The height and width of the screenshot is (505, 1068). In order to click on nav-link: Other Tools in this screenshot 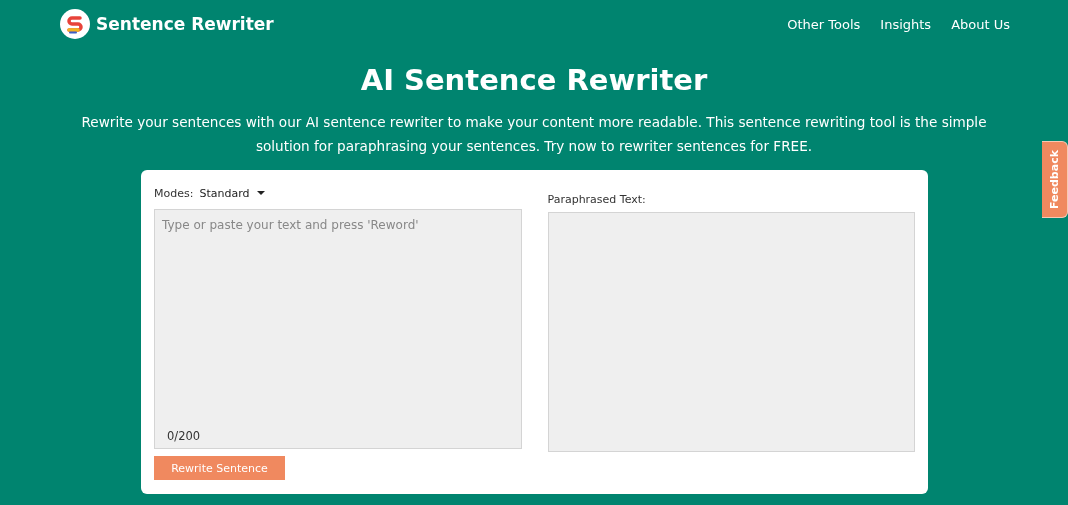, I will do `click(824, 24)`.